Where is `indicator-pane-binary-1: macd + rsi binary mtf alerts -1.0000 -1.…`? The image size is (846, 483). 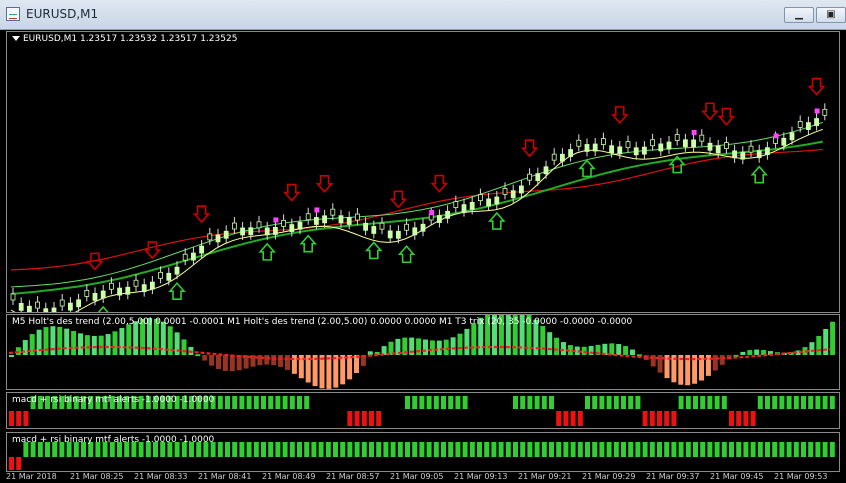 indicator-pane-binary-1: macd + rsi binary mtf alerts -1.0000 -1.… is located at coordinates (423, 410).